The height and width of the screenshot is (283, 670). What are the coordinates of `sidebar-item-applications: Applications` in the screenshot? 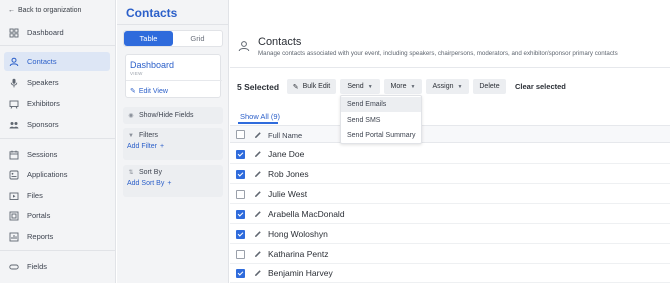 It's located at (57, 174).